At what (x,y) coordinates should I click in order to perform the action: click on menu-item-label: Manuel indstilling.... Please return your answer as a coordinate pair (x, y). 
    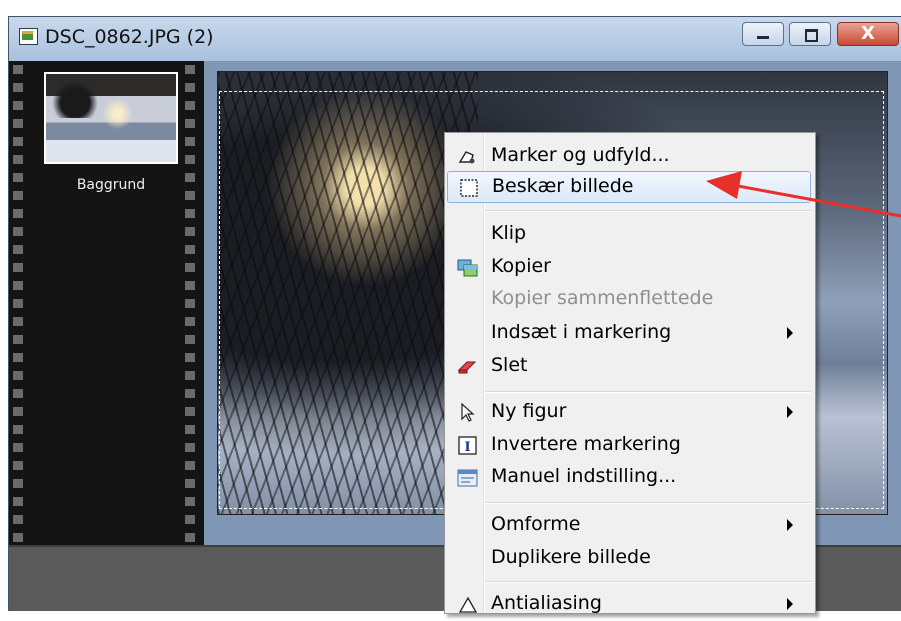
    Looking at the image, I should click on (584, 476).